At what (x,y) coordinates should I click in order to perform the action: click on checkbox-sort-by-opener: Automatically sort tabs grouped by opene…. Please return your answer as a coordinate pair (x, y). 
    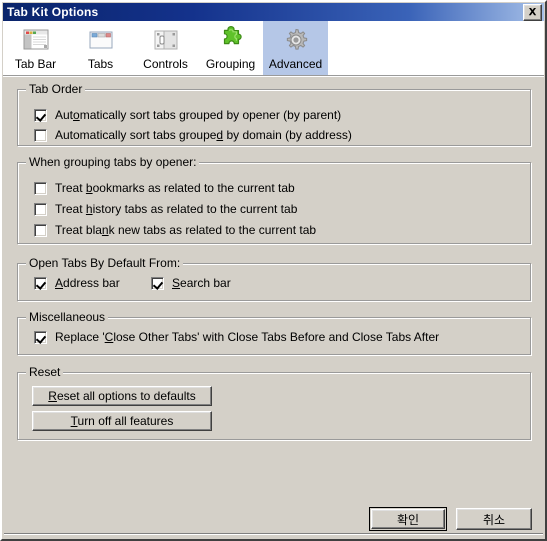
    Looking at the image, I should click on (187, 115).